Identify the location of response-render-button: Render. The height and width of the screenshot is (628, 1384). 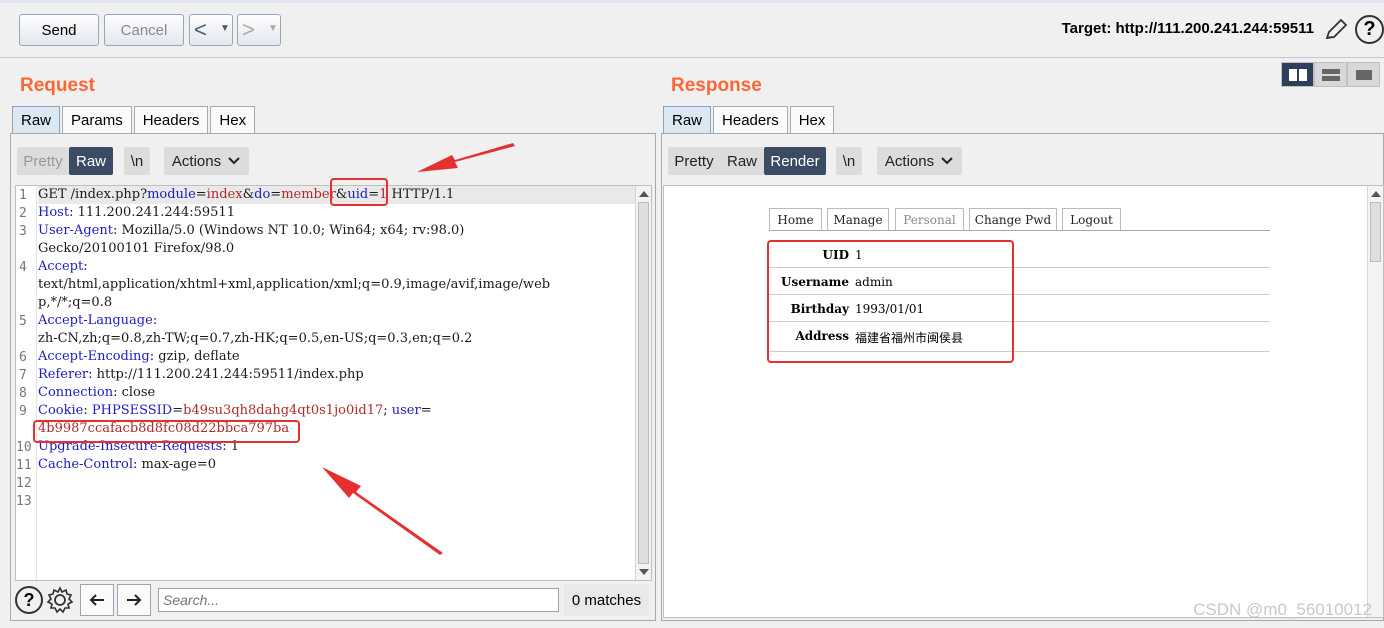
(795, 161).